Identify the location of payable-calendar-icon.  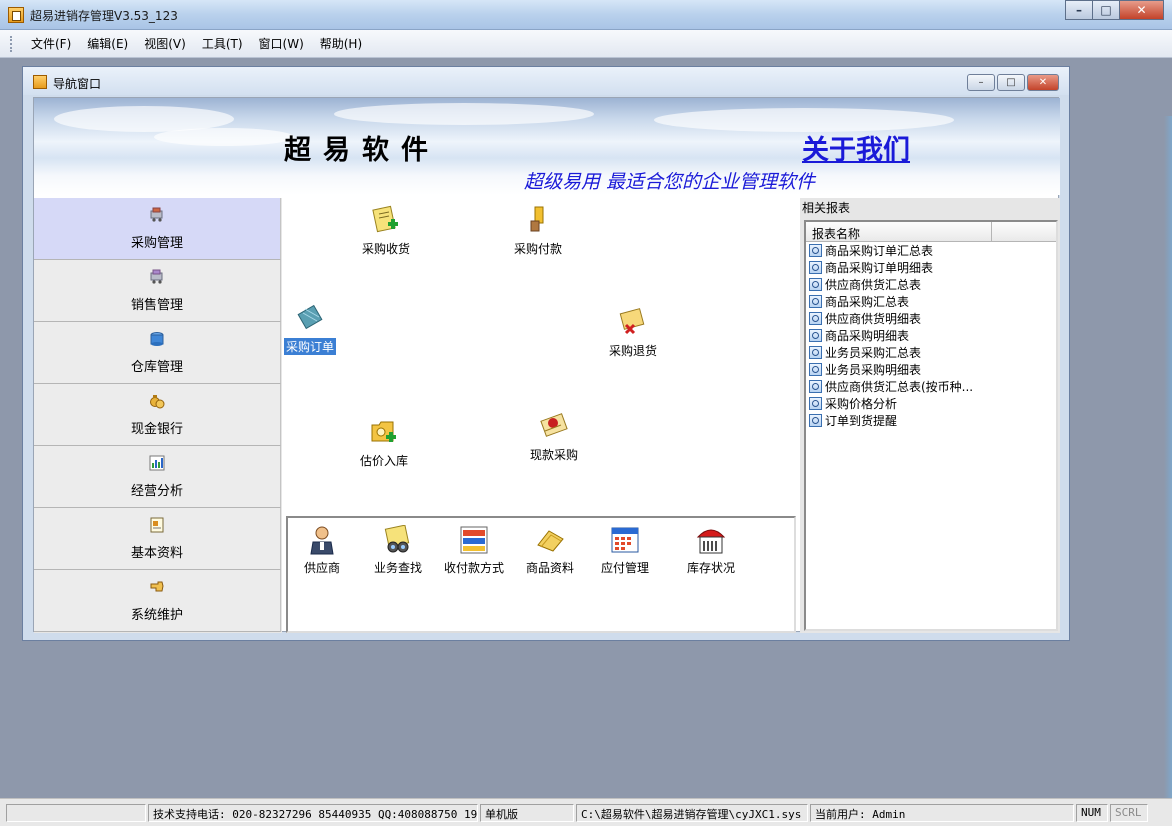
(625, 540).